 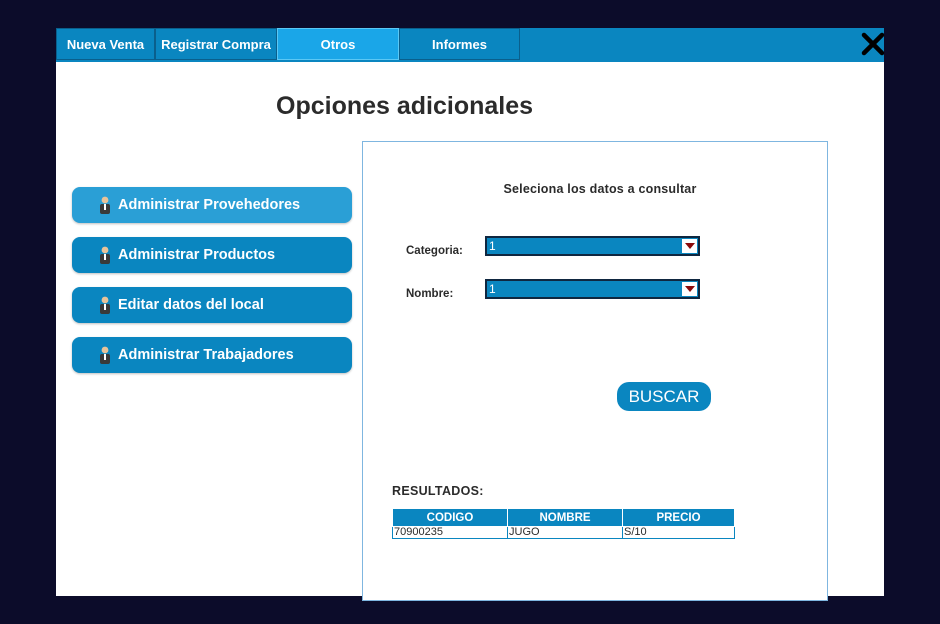 I want to click on categoria-value: 1, so click(x=492, y=246).